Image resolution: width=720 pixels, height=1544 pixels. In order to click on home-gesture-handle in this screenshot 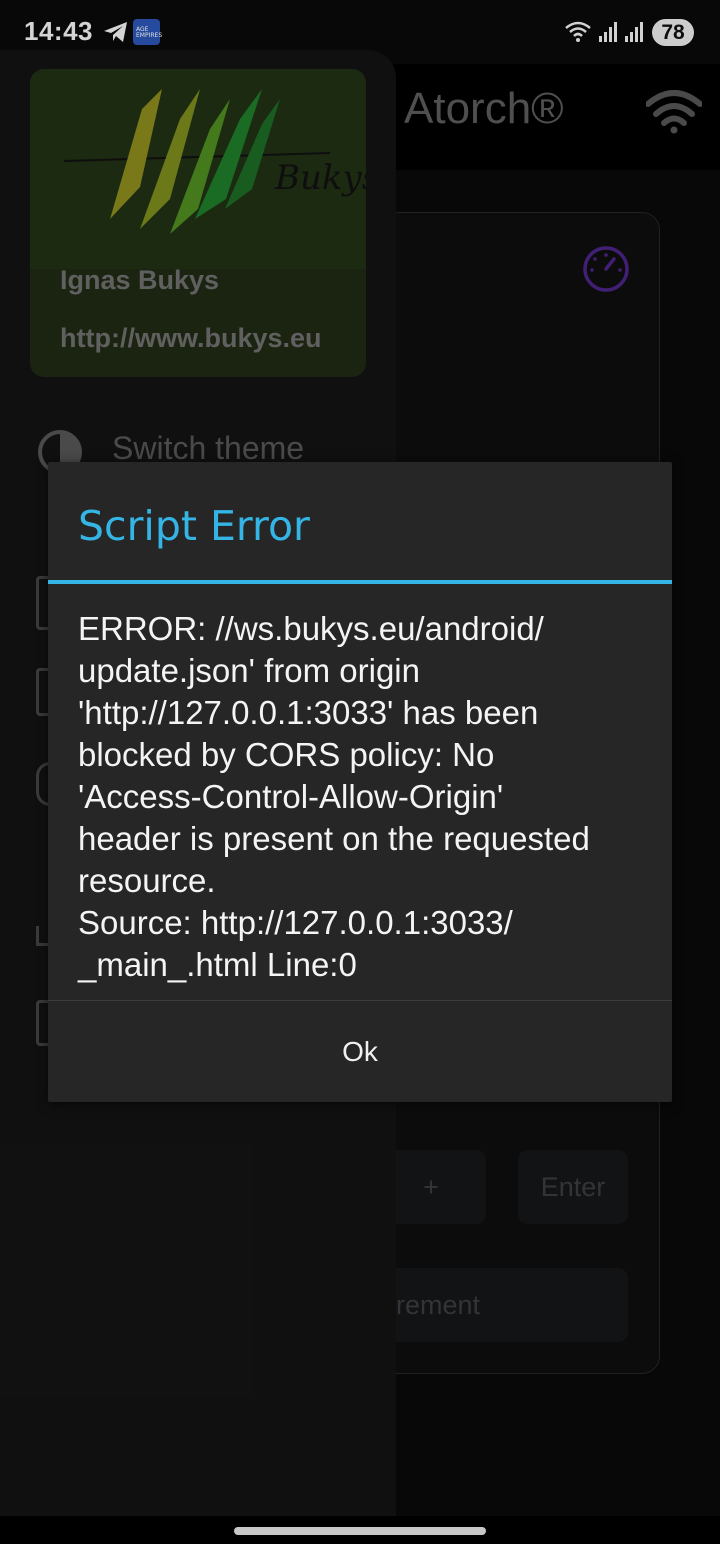, I will do `click(360, 1531)`.